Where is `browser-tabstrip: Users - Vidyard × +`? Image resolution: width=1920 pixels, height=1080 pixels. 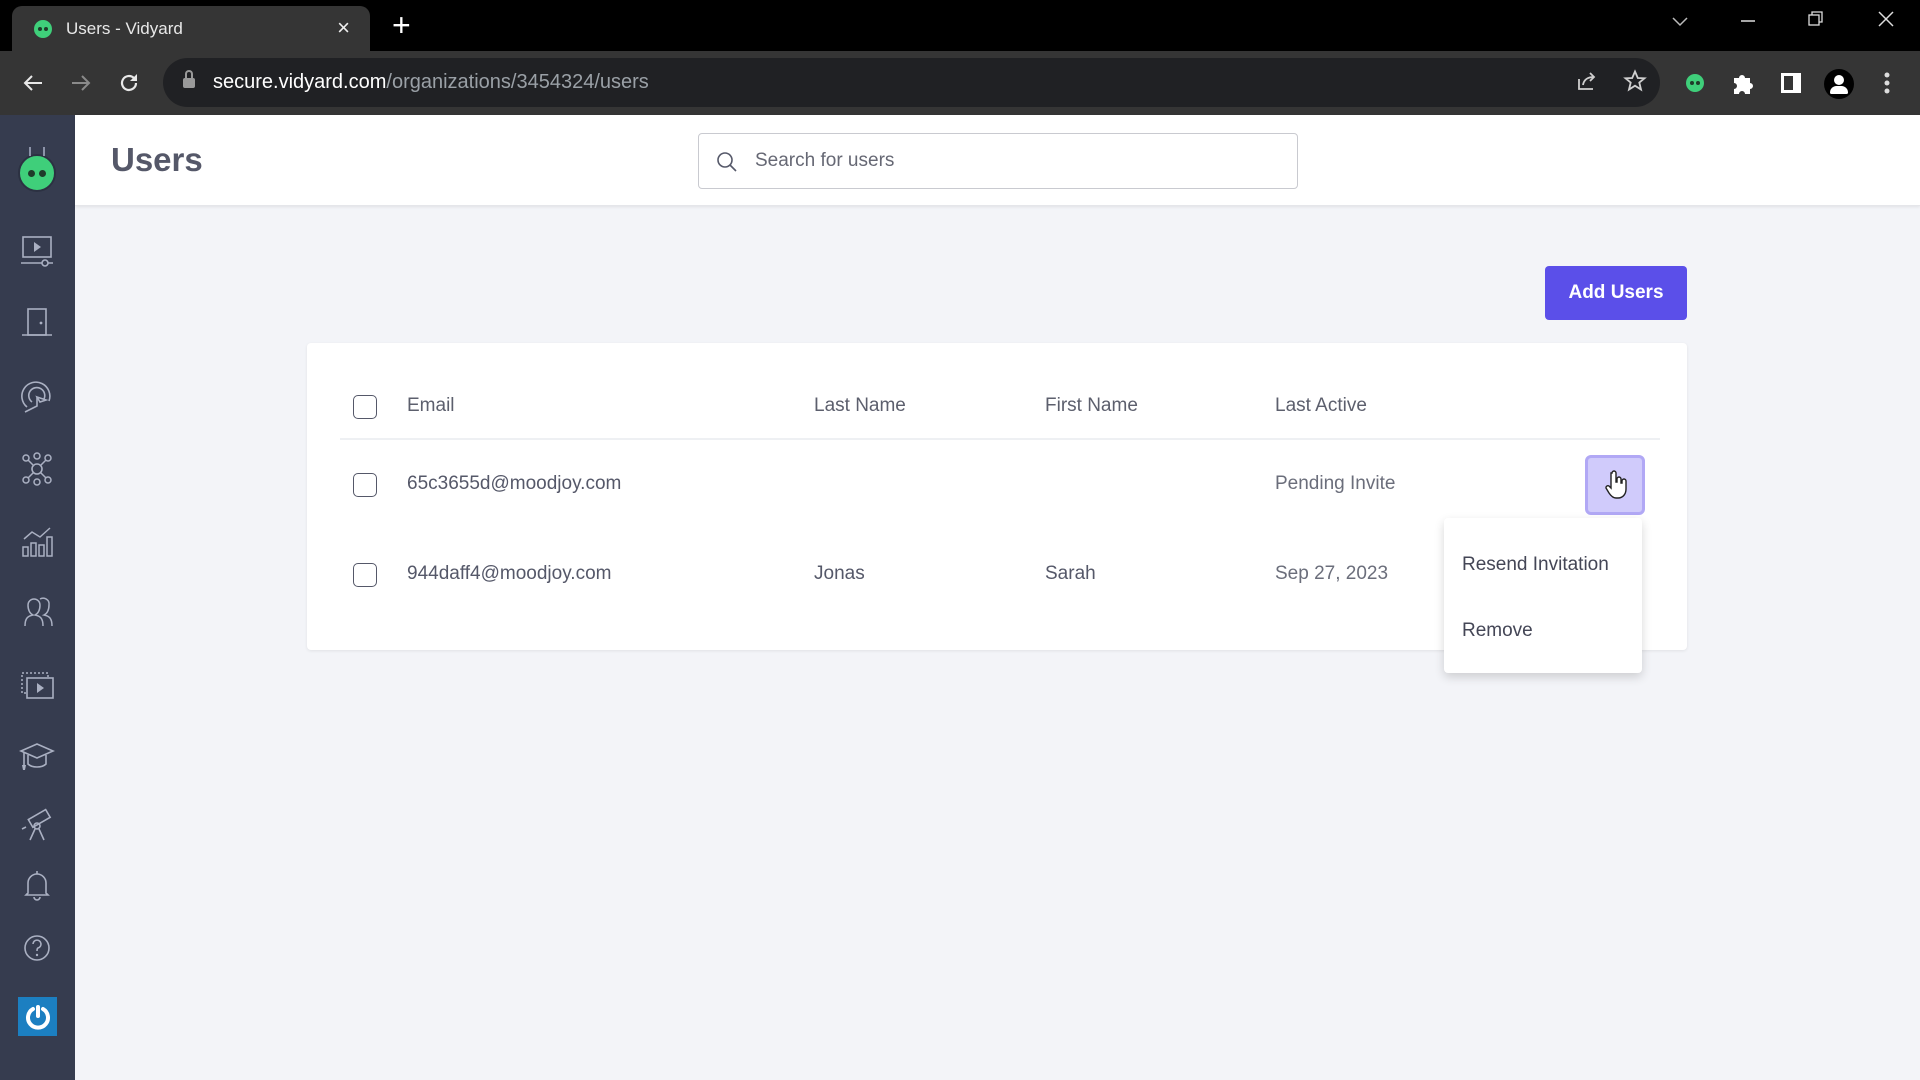
browser-tabstrip: Users - Vidyard × + is located at coordinates (960, 25).